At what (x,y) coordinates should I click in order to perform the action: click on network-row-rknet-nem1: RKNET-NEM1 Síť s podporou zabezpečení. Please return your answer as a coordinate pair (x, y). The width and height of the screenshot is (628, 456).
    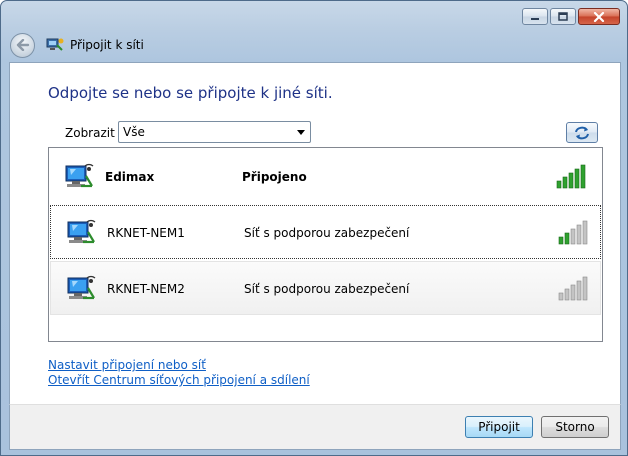
    Looking at the image, I should click on (325, 232).